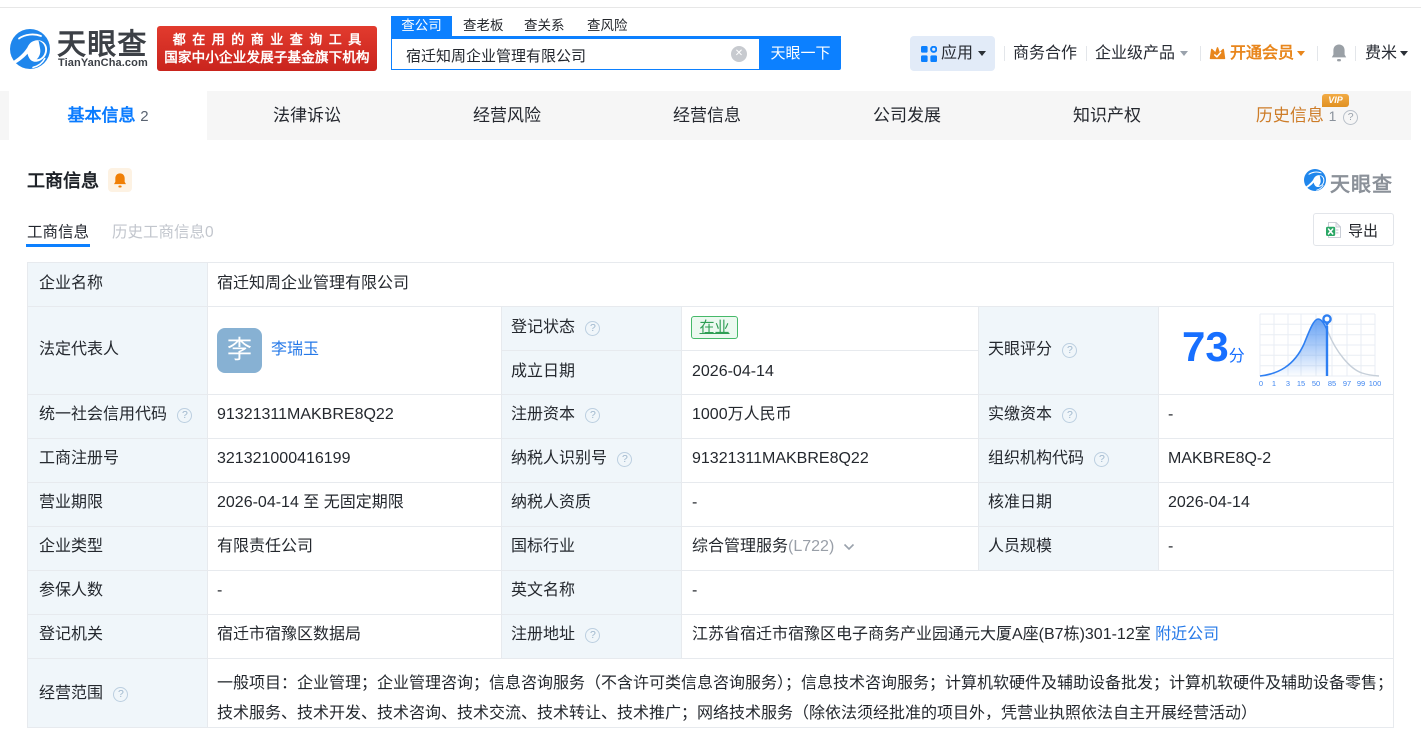 This screenshot has width=1421, height=739. What do you see at coordinates (1375, 383) in the screenshot?
I see `svg-text: 100` at bounding box center [1375, 383].